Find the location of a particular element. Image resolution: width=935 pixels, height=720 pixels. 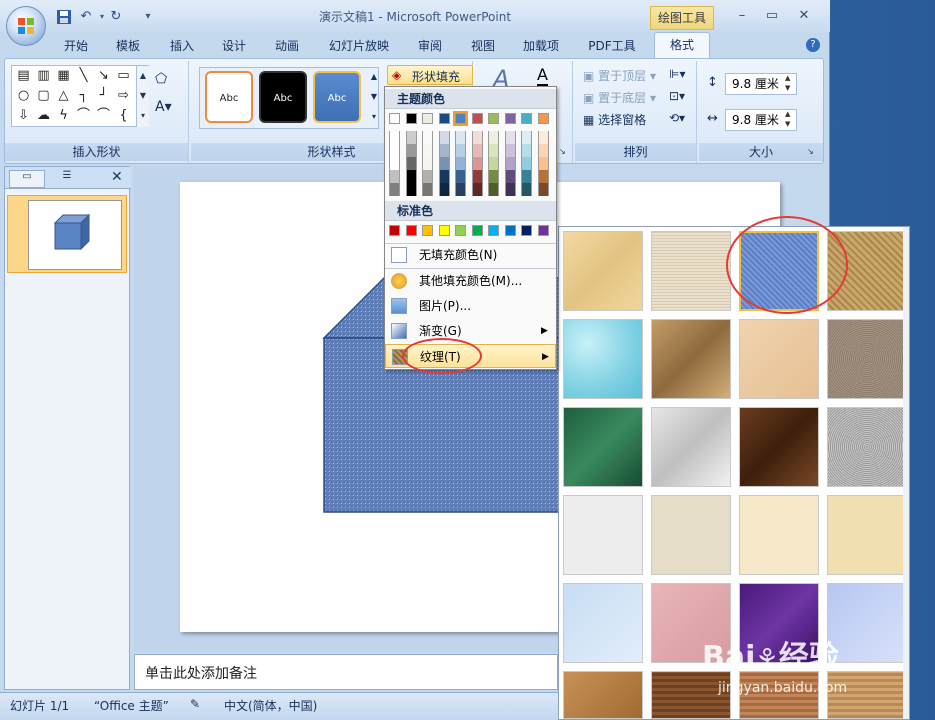

elbow-arrow-shape-icon: ┘ is located at coordinates (103, 96).